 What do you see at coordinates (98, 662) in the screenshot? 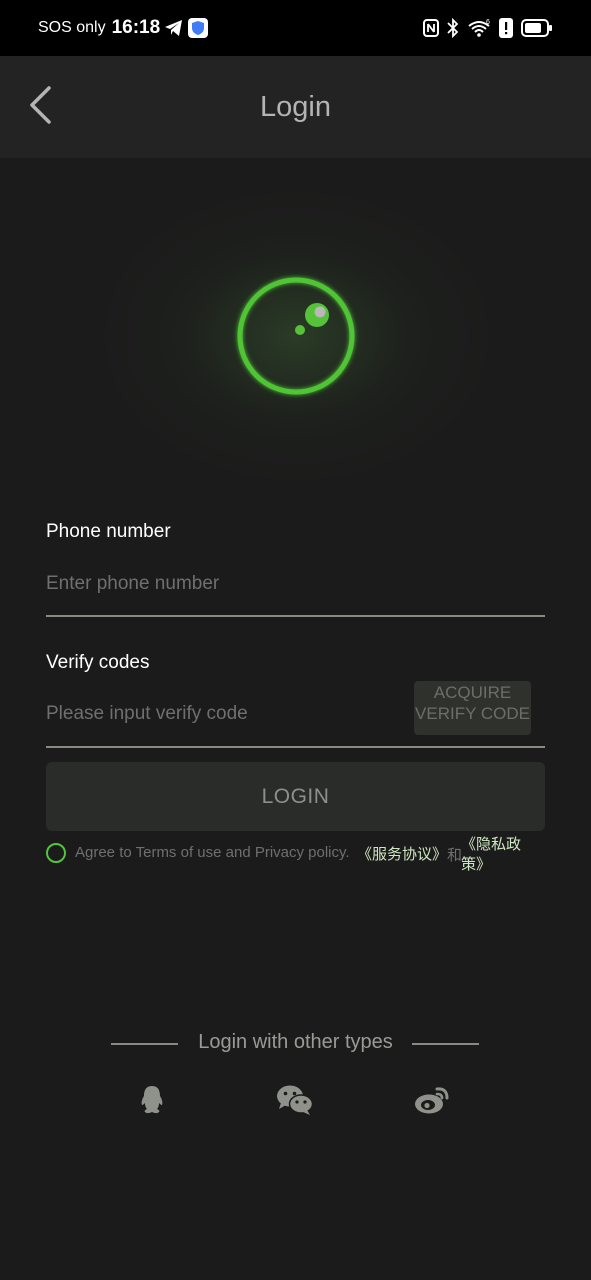
I see `verify-label: Verify codes` at bounding box center [98, 662].